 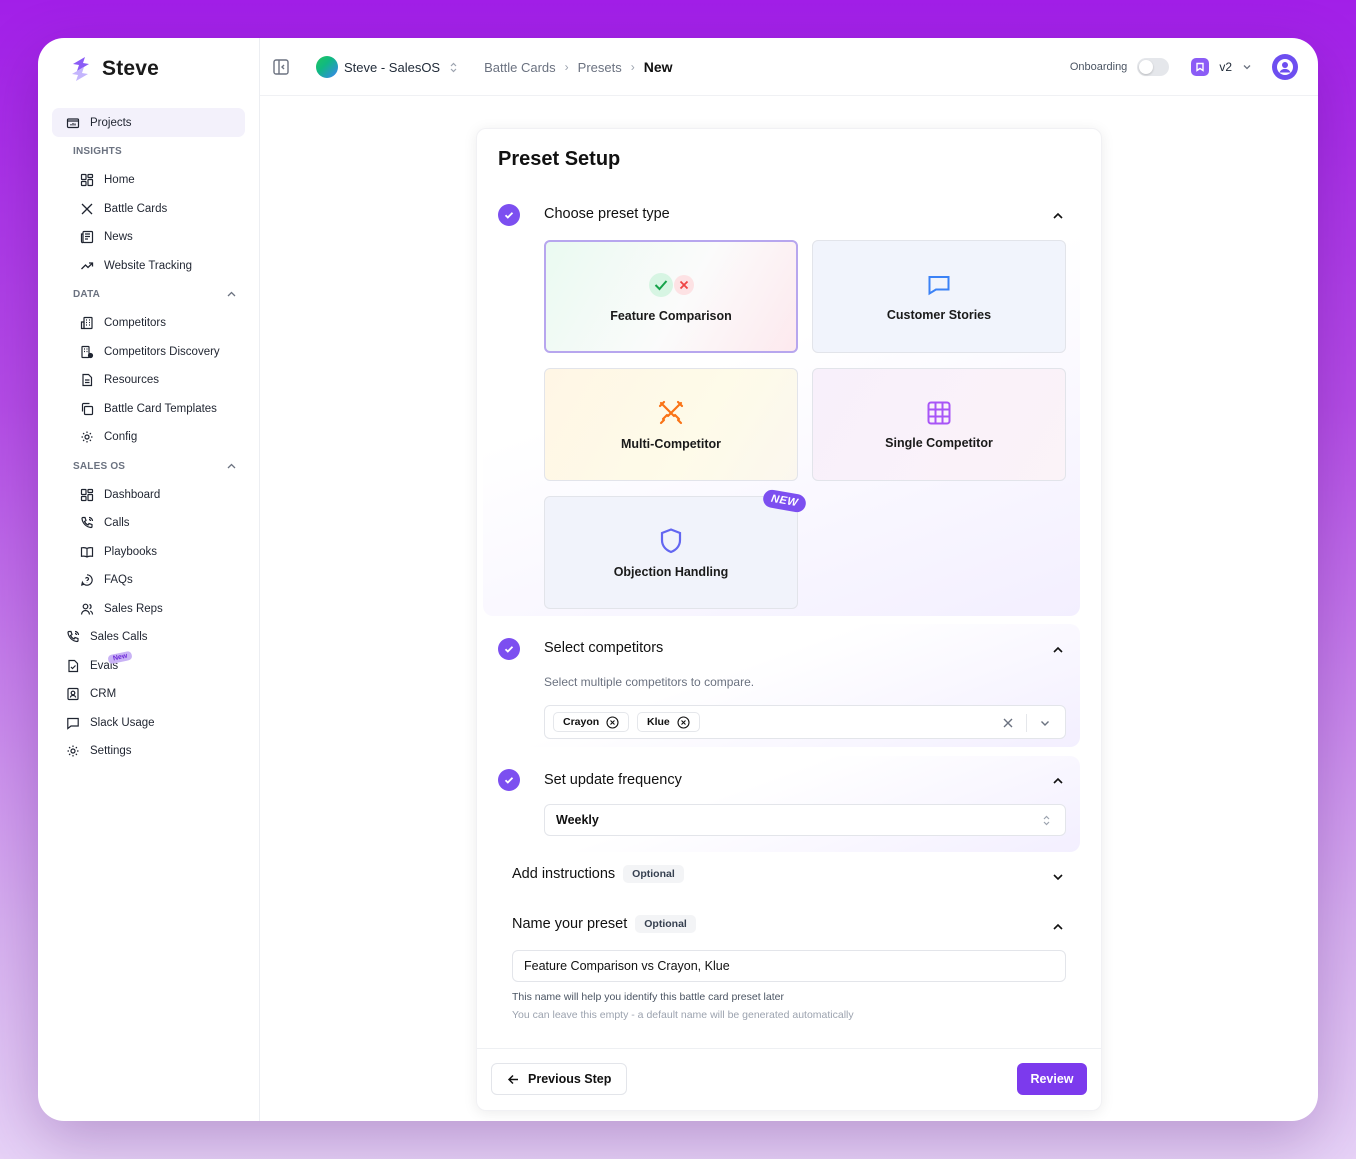 I want to click on tile-feature-comparison: Feature Comparison, so click(x=671, y=296).